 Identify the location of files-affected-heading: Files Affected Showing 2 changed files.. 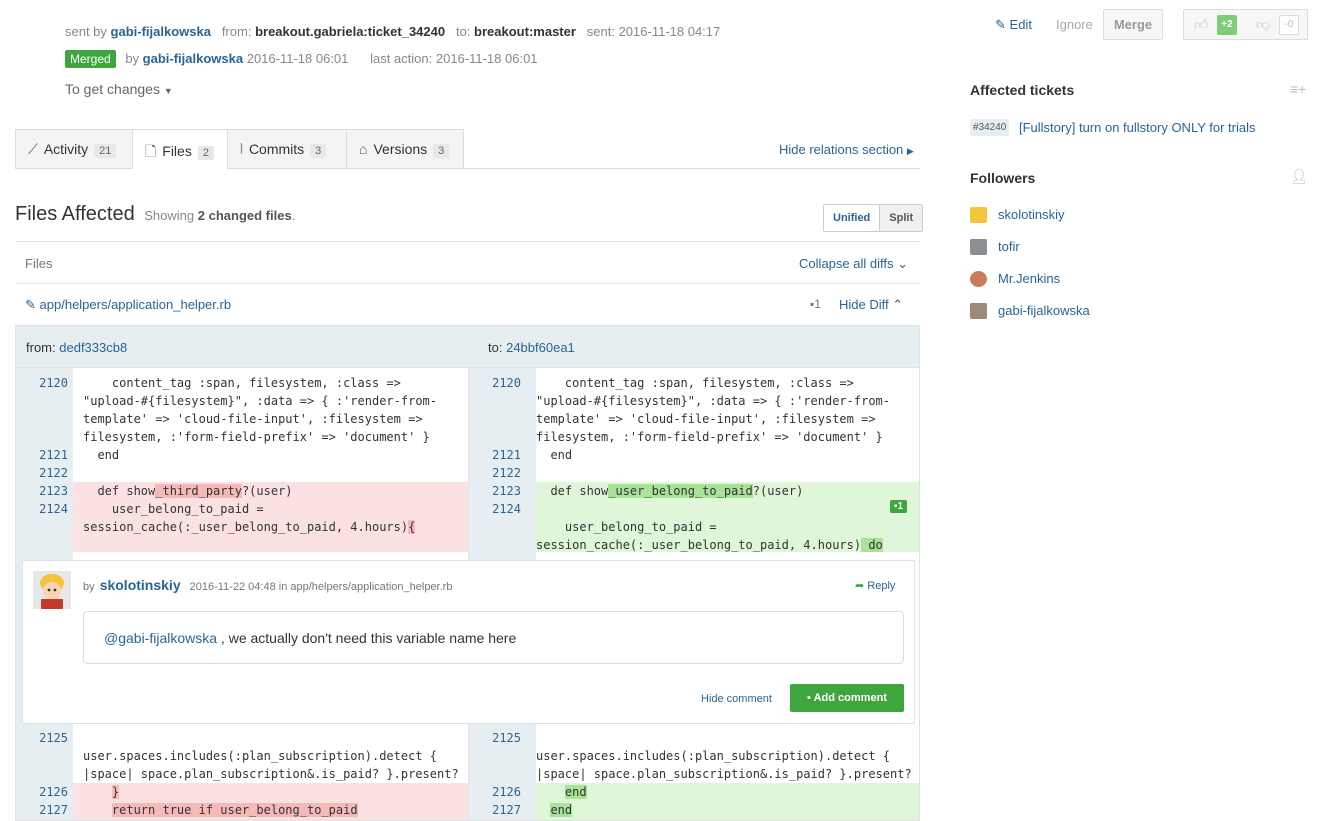
(155, 214).